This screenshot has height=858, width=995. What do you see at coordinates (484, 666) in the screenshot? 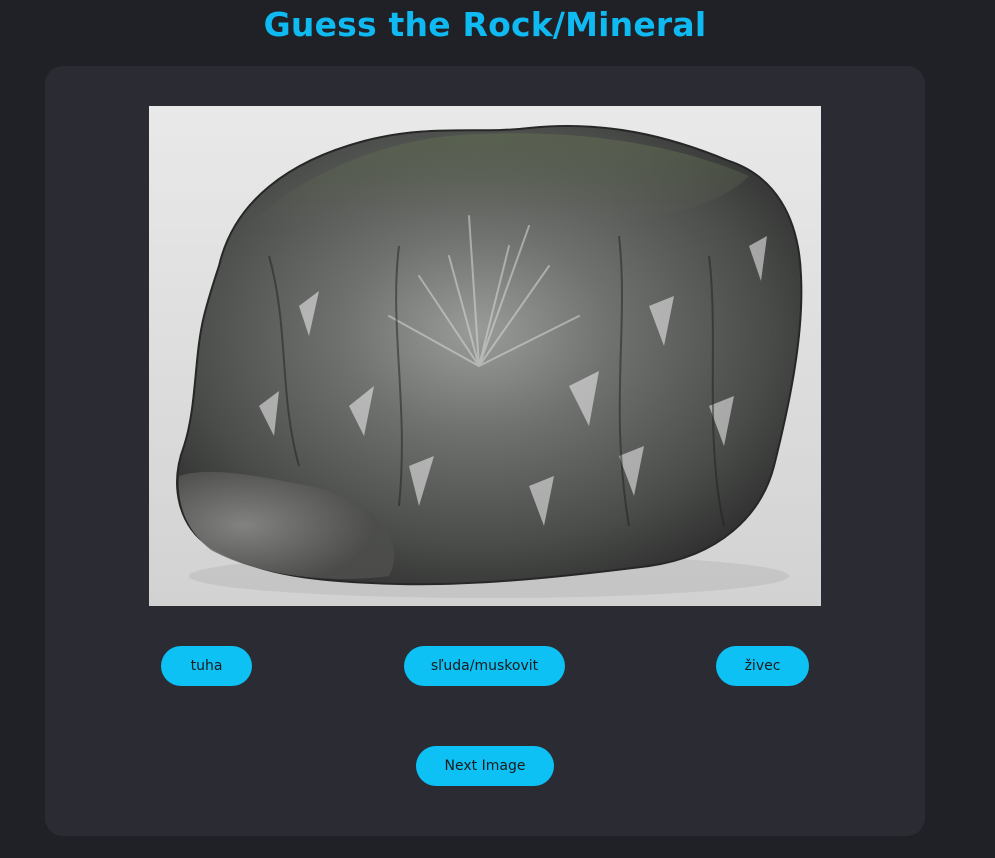
I see `answer-option-button-2: sľuda/muskovit` at bounding box center [484, 666].